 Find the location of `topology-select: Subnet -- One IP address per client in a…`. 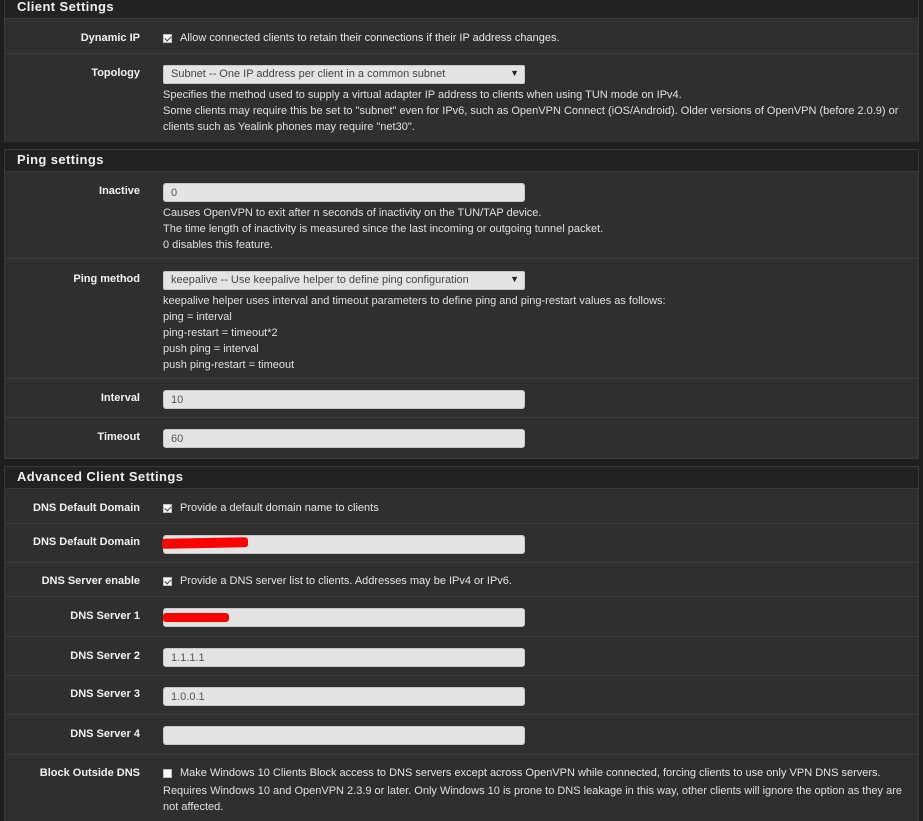

topology-select: Subnet -- One IP address per client in a… is located at coordinates (344, 74).